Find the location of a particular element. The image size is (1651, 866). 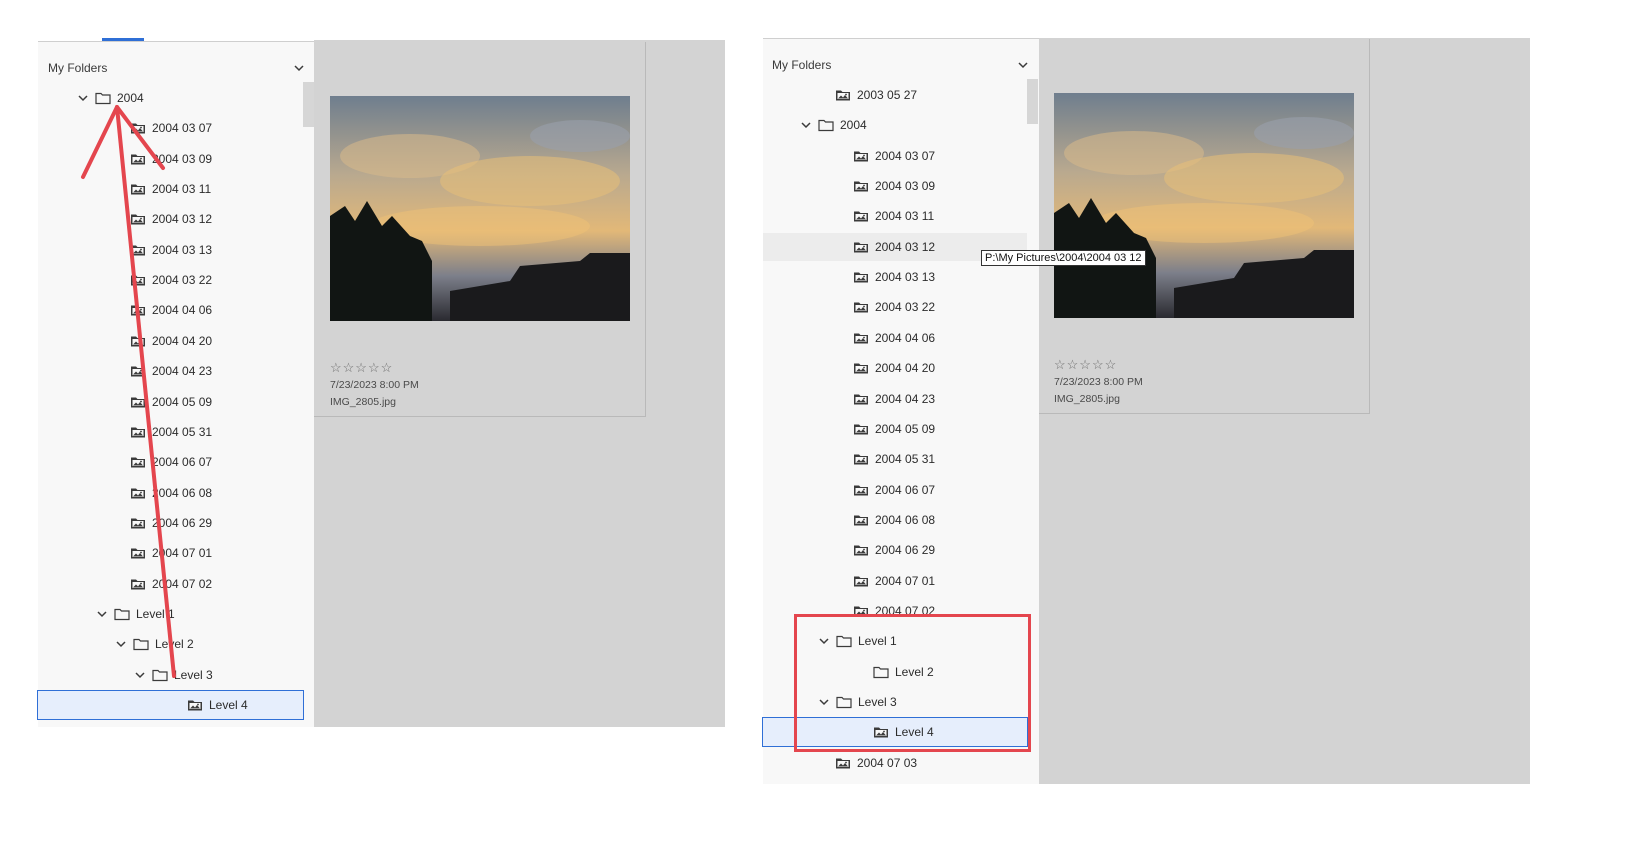

left-photo-date: 7/23/2023 8:00 PM is located at coordinates (374, 385).